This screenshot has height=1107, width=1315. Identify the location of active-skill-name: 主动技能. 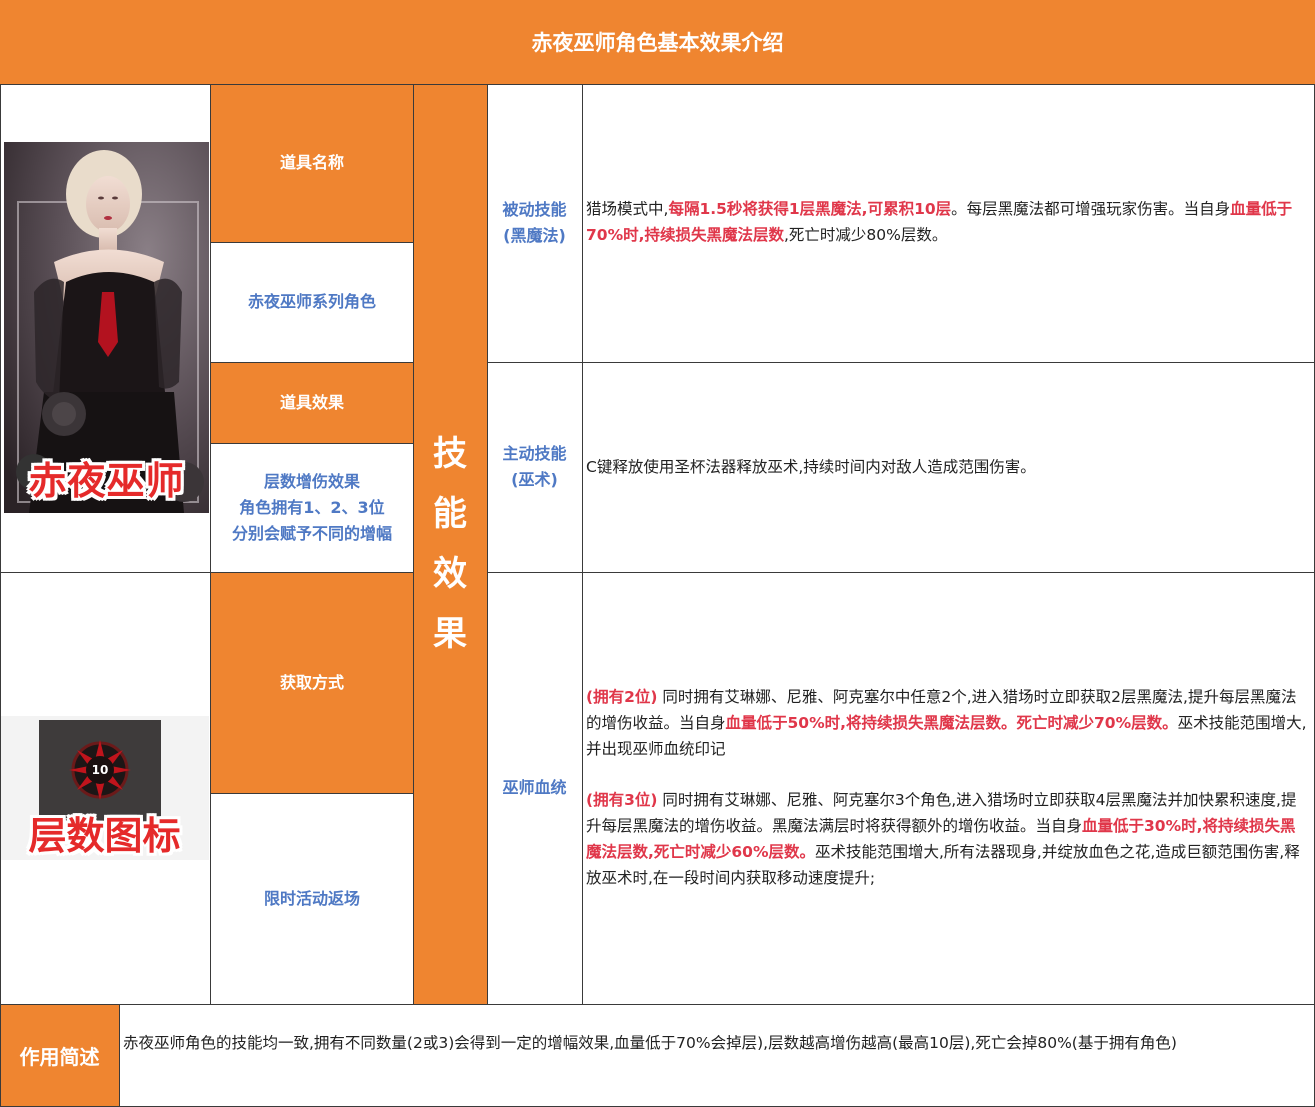
(534, 453).